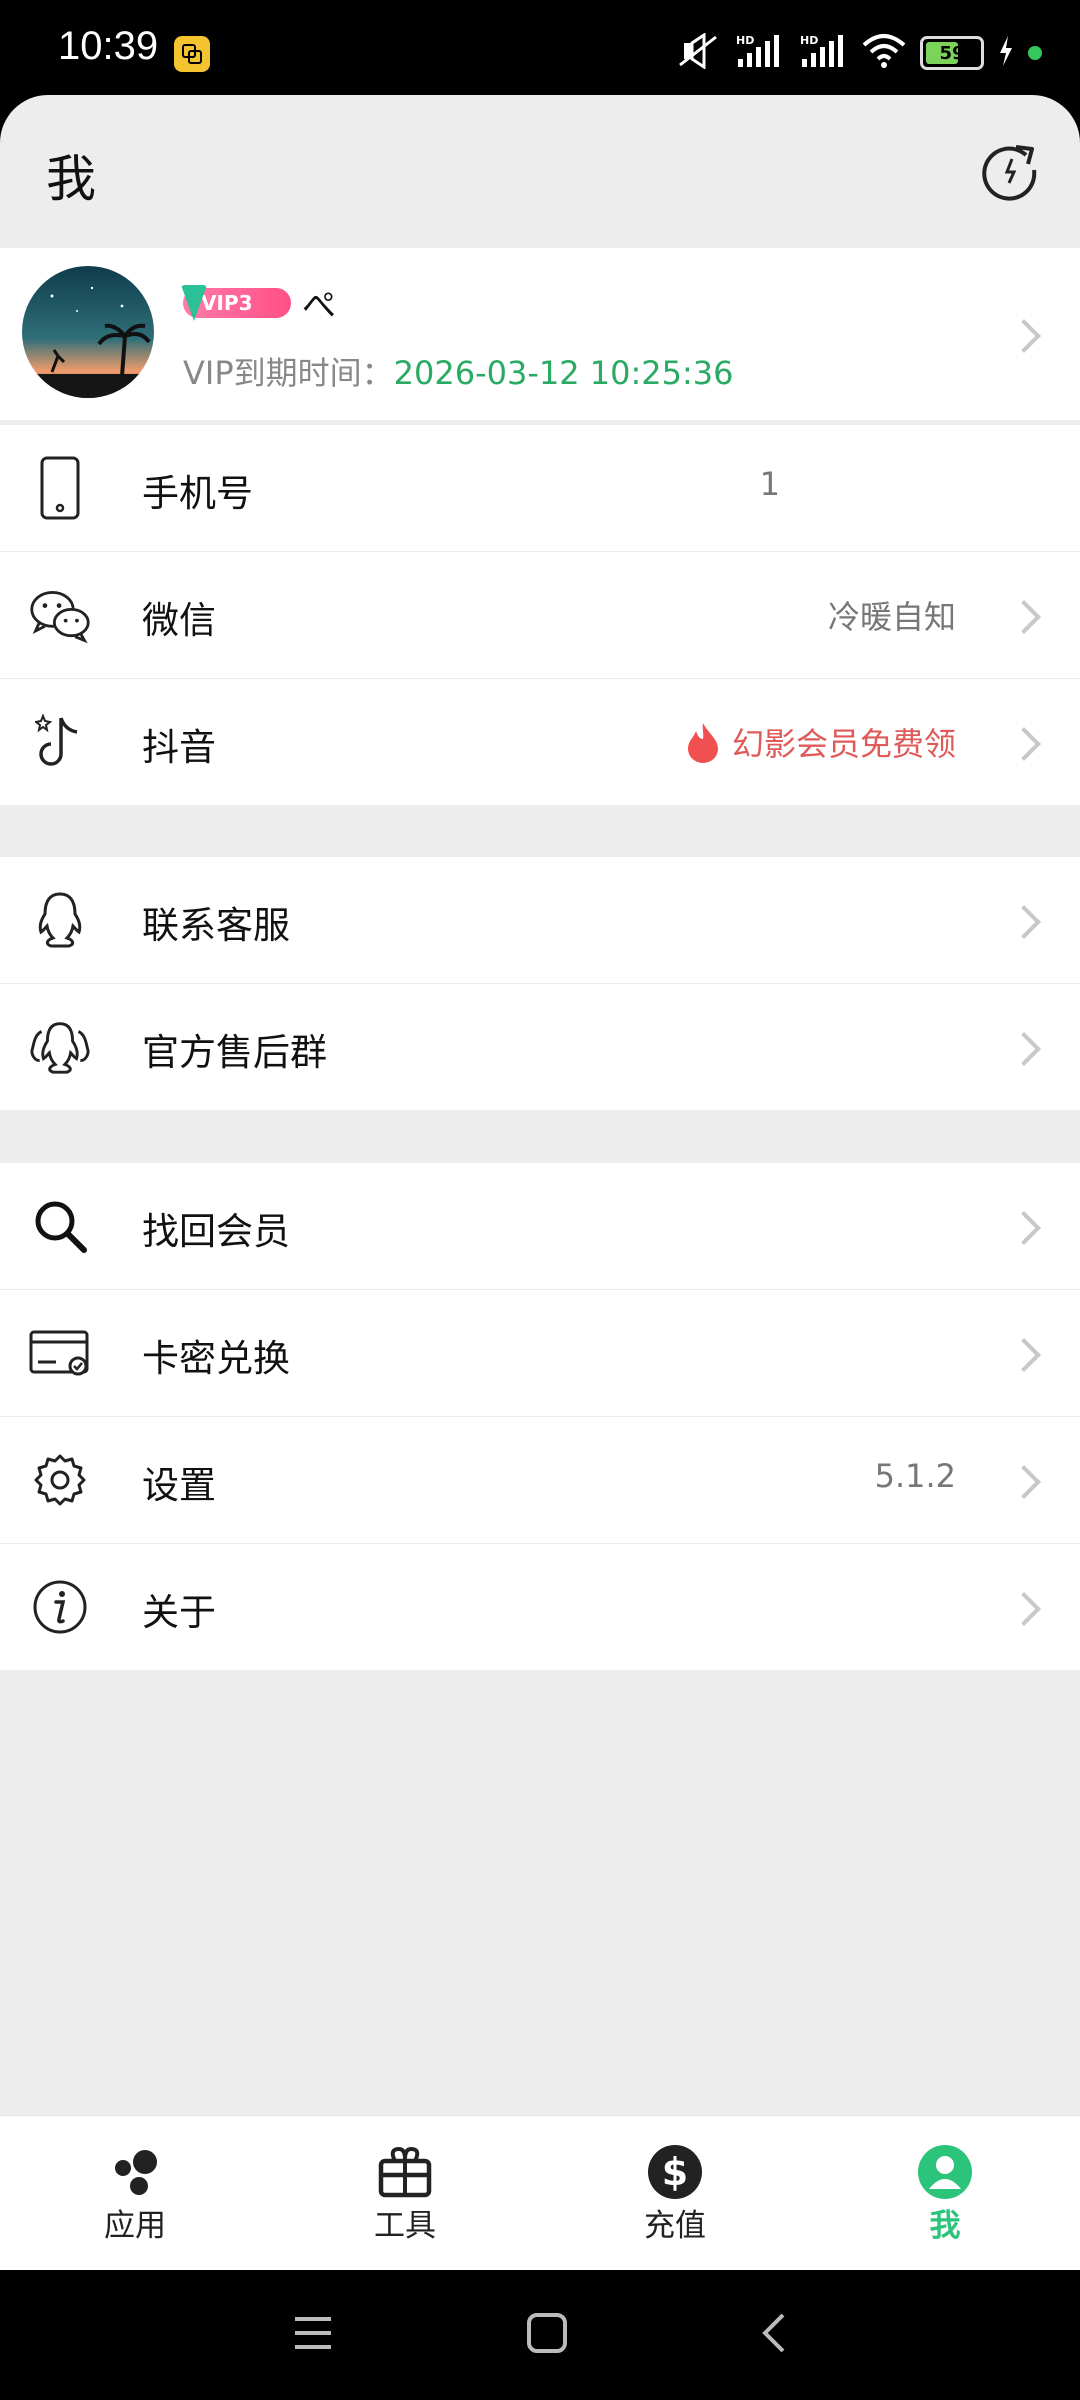  Describe the element at coordinates (1009, 173) in the screenshot. I see `refresh-icon` at that location.